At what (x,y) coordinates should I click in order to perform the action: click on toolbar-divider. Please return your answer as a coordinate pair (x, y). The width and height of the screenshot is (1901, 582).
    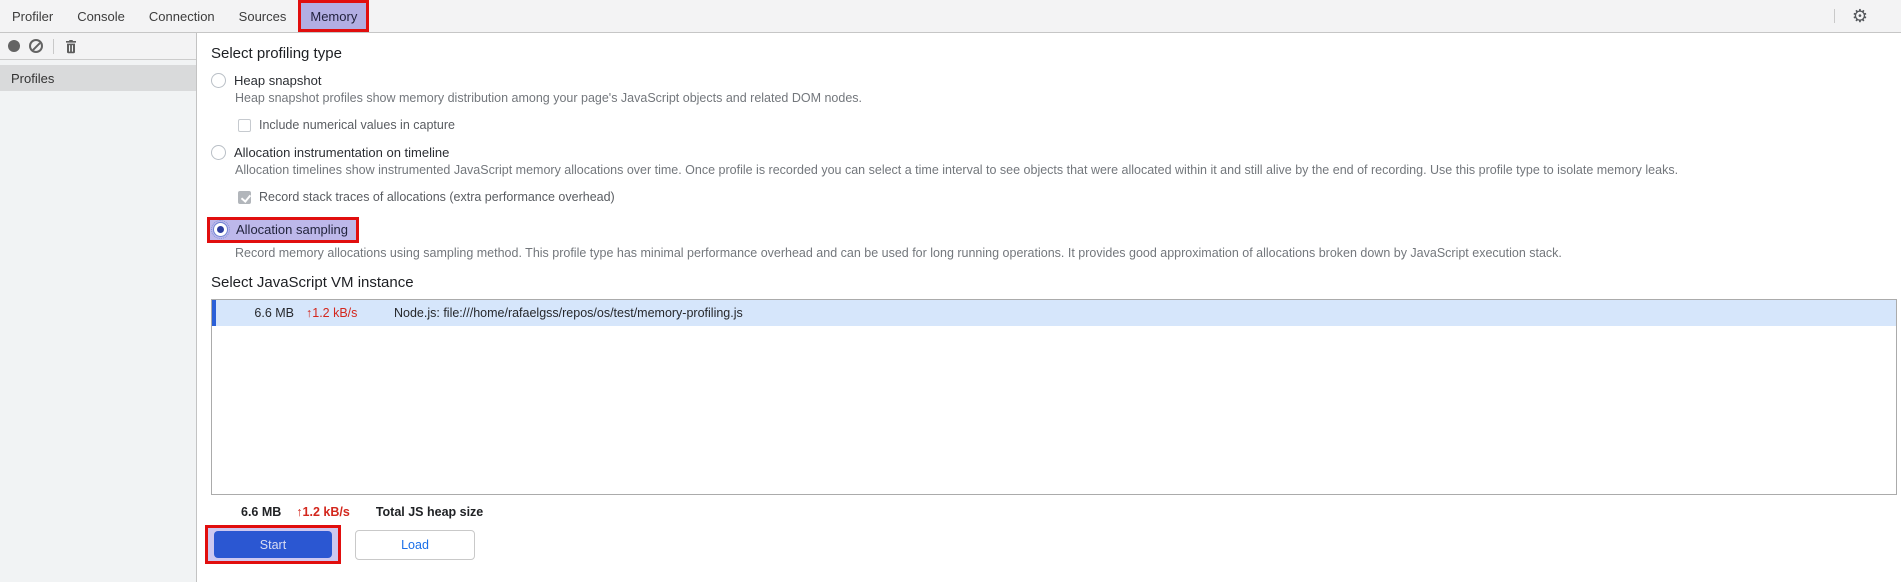
    Looking at the image, I should click on (53, 46).